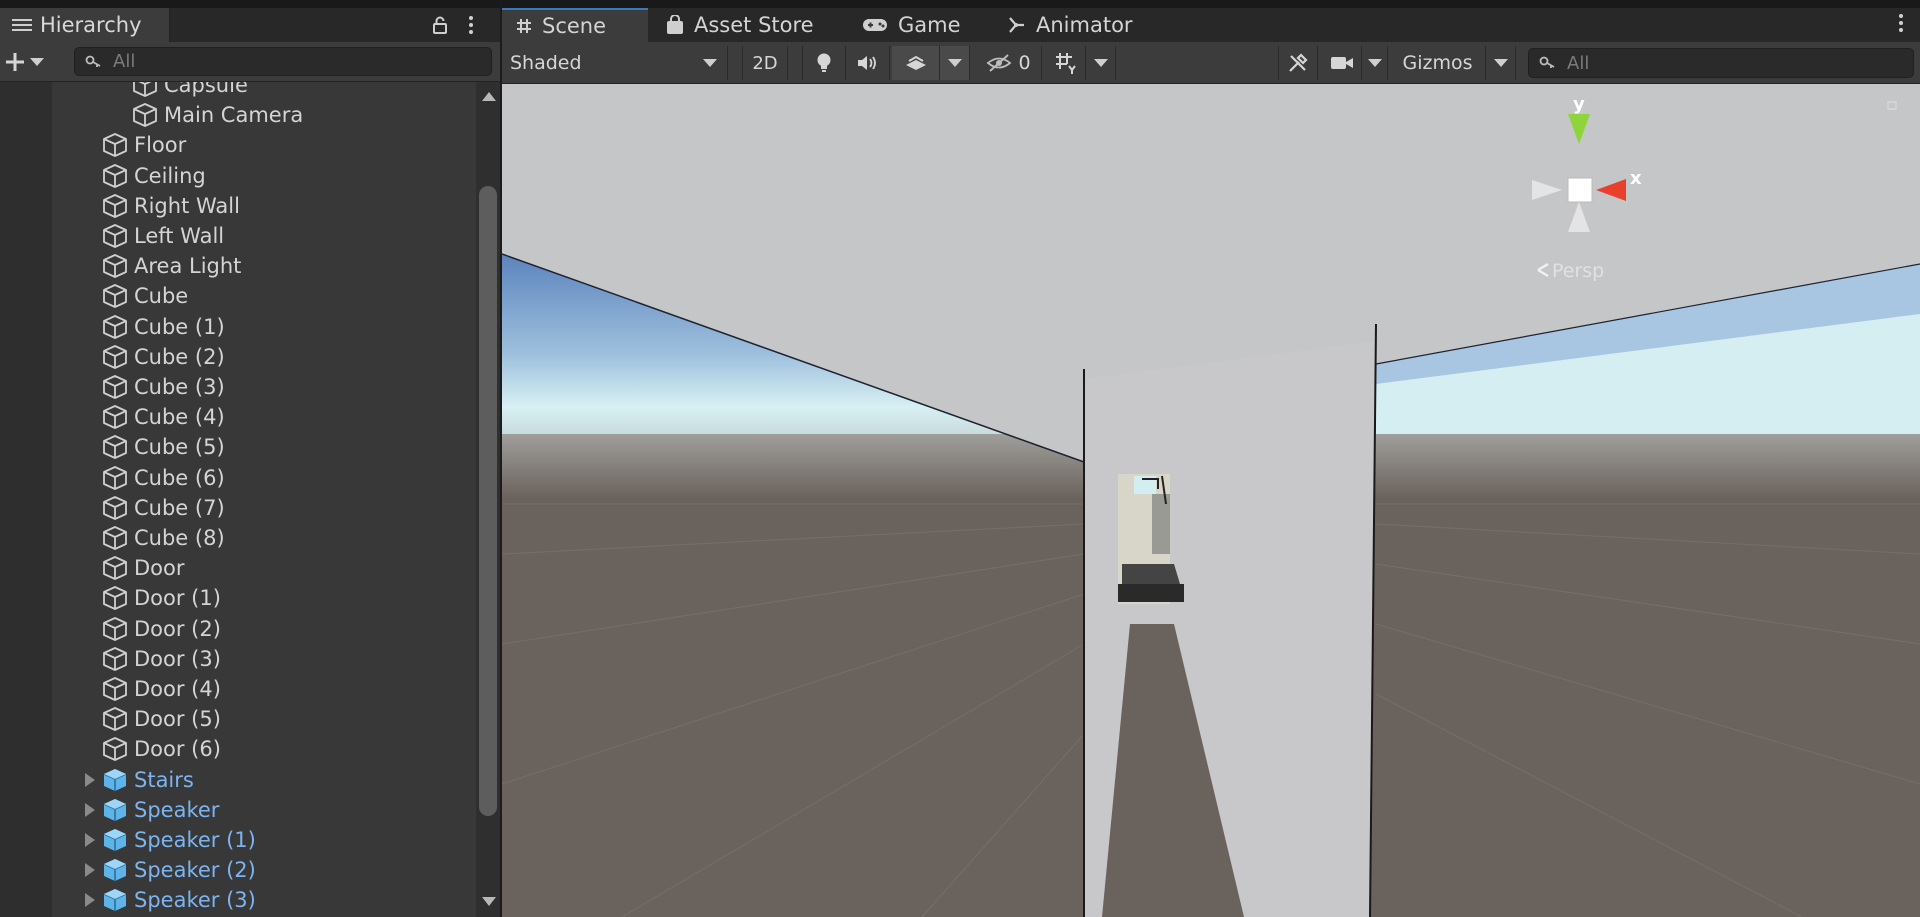 Image resolution: width=1920 pixels, height=917 pixels. I want to click on tools-icon, so click(1298, 62).